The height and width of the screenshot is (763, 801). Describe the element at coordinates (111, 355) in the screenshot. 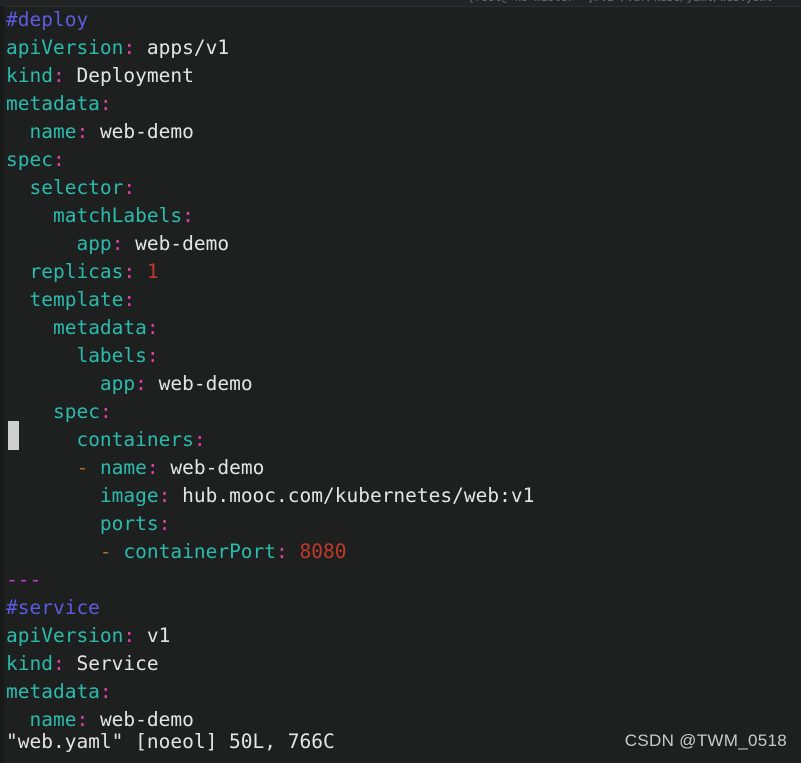

I see `yaml-key: labels` at that location.